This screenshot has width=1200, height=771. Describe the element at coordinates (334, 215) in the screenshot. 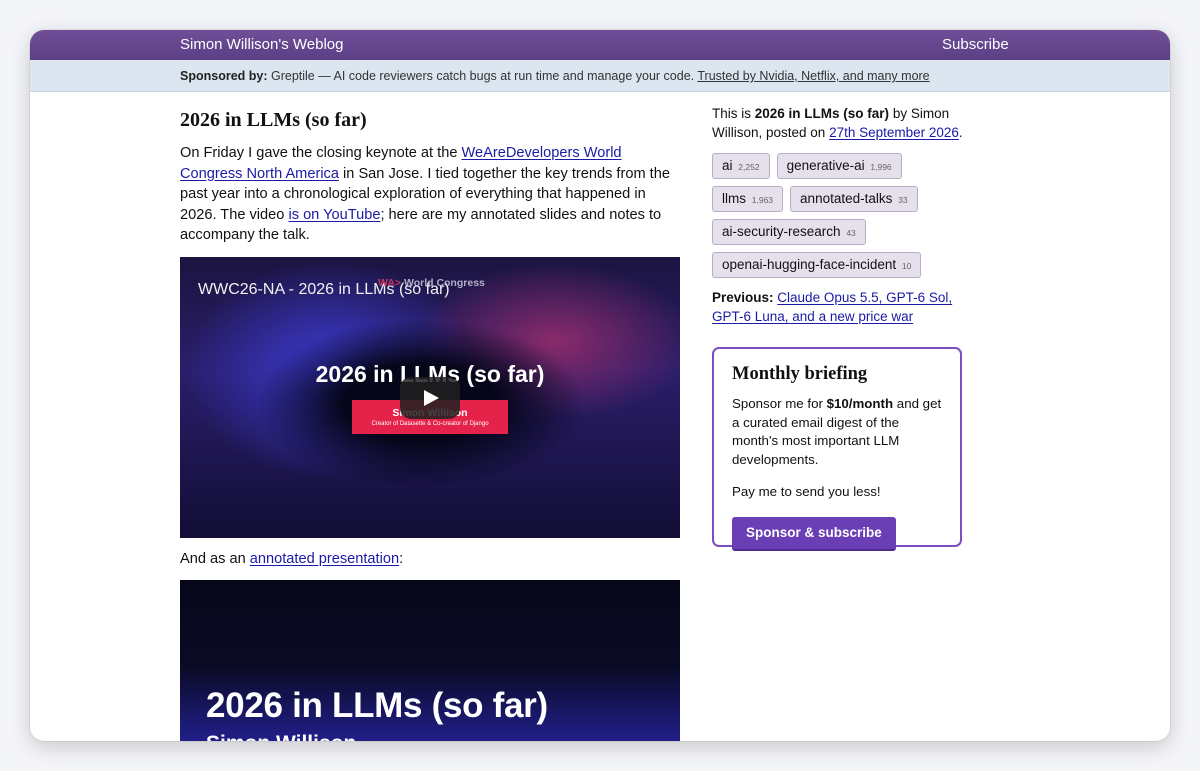

I see `youtube-link: is on YouTube` at that location.